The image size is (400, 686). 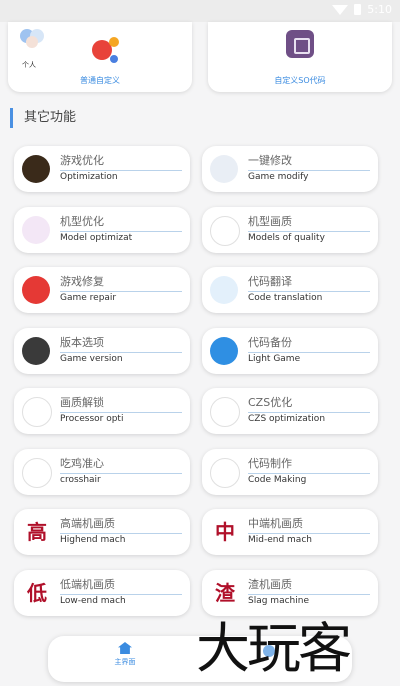 I want to click on network-user-icon, so click(x=36, y=229).